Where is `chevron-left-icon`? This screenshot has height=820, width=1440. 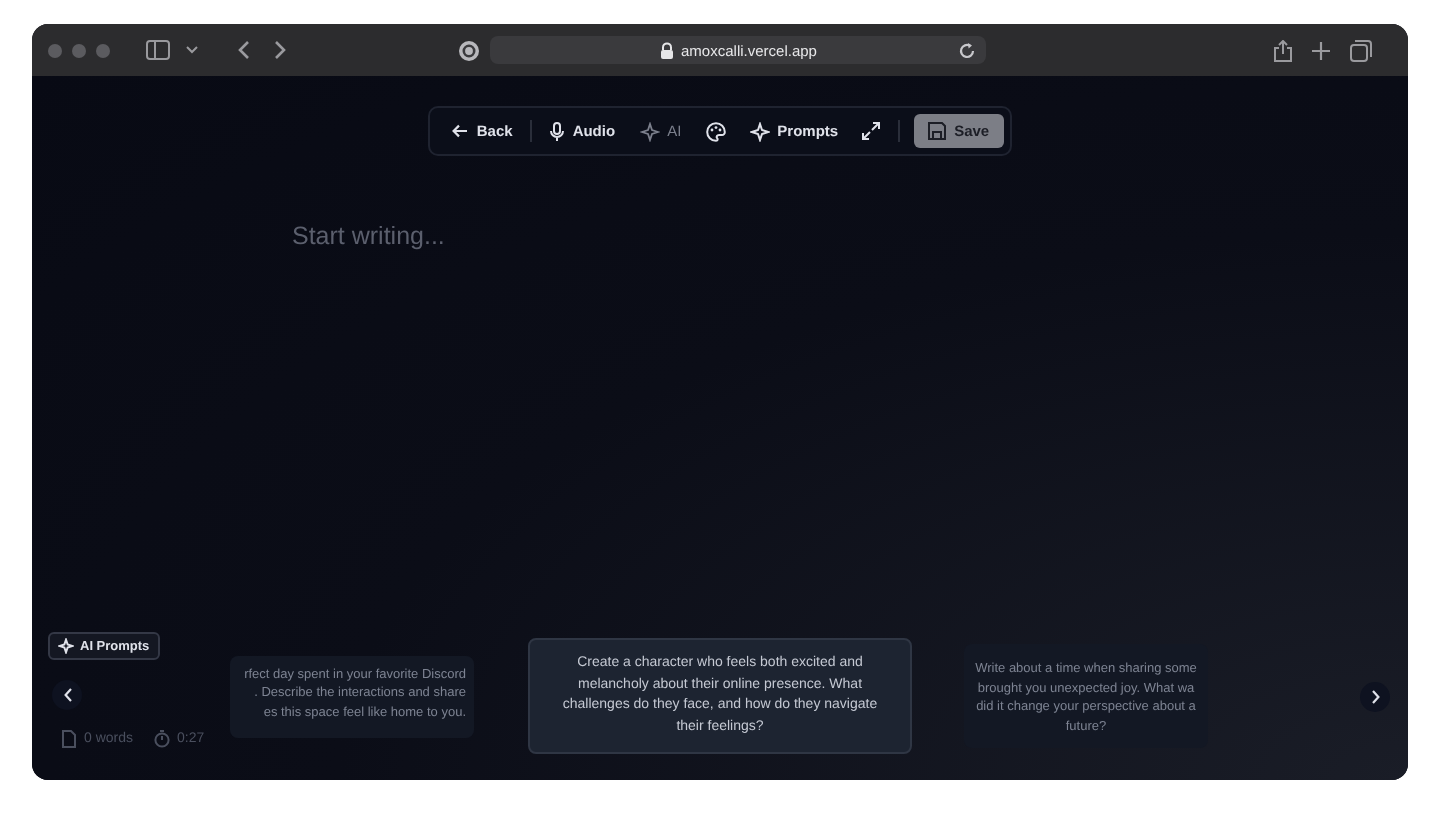
chevron-left-icon is located at coordinates (67, 695).